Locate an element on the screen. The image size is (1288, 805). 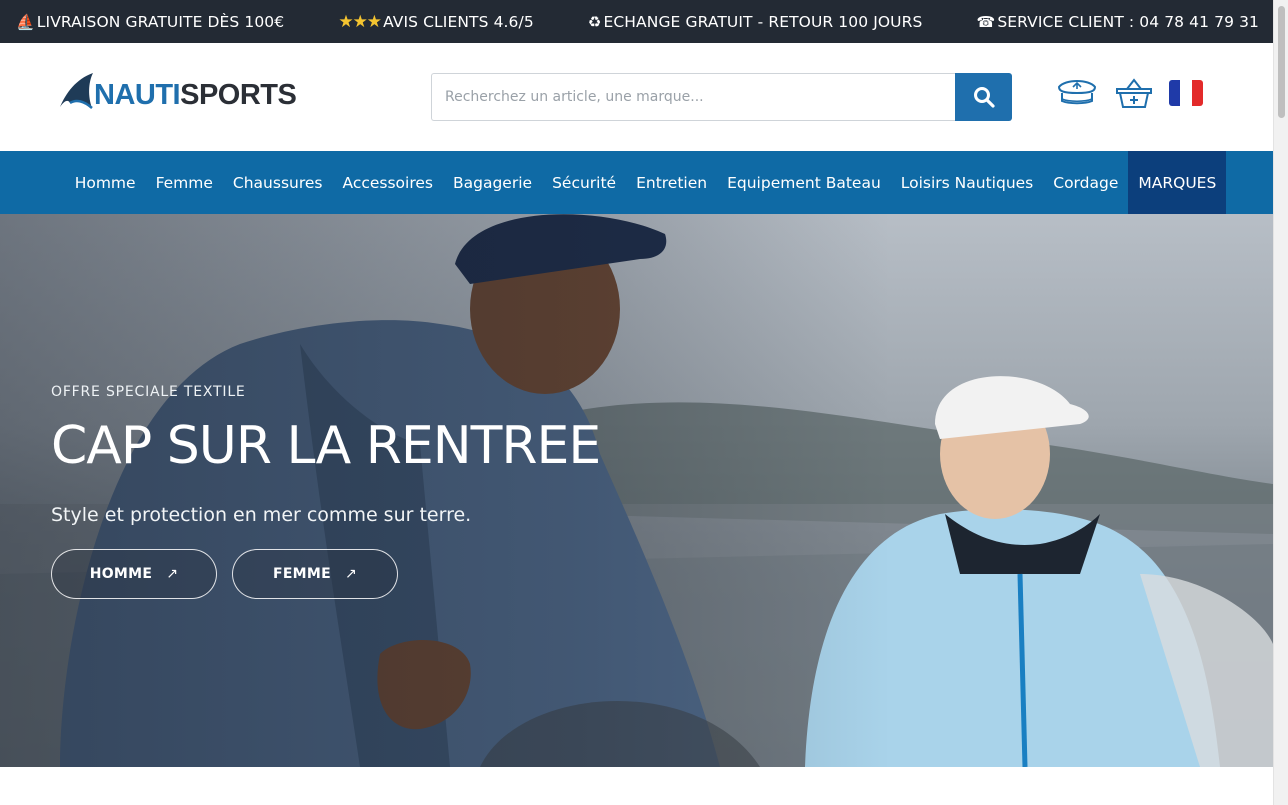
site-header: NAUTISPORTS is located at coordinates (636, 97).